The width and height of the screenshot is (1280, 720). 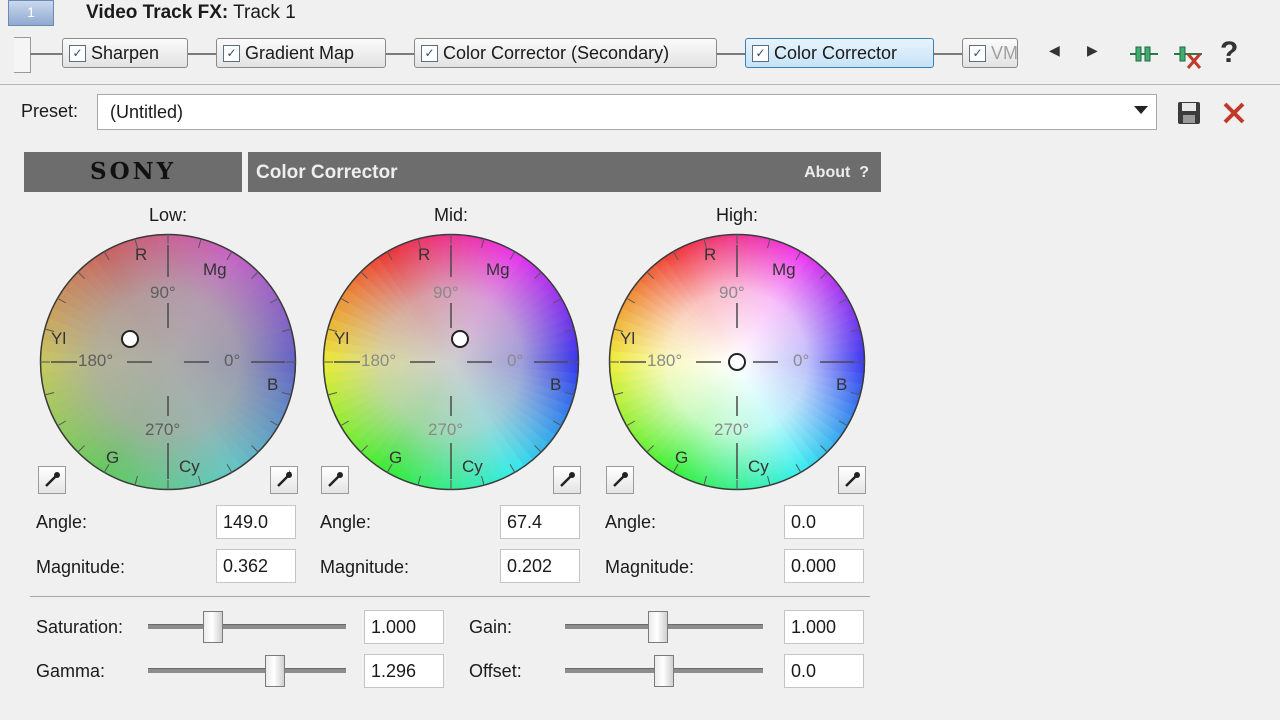 What do you see at coordinates (256, 522) in the screenshot?
I see `angle-field-low: 149.0` at bounding box center [256, 522].